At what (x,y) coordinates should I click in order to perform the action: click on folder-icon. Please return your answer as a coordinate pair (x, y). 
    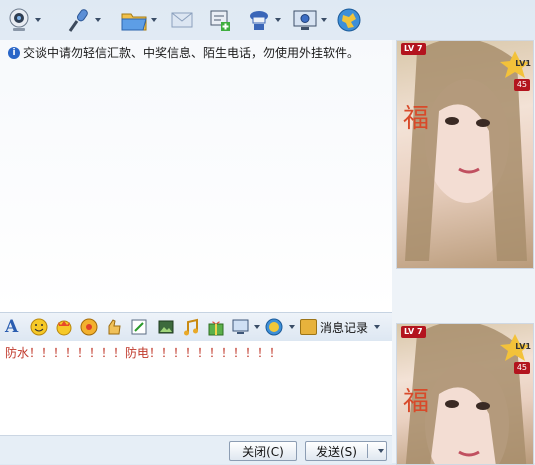
    Looking at the image, I should click on (134, 22).